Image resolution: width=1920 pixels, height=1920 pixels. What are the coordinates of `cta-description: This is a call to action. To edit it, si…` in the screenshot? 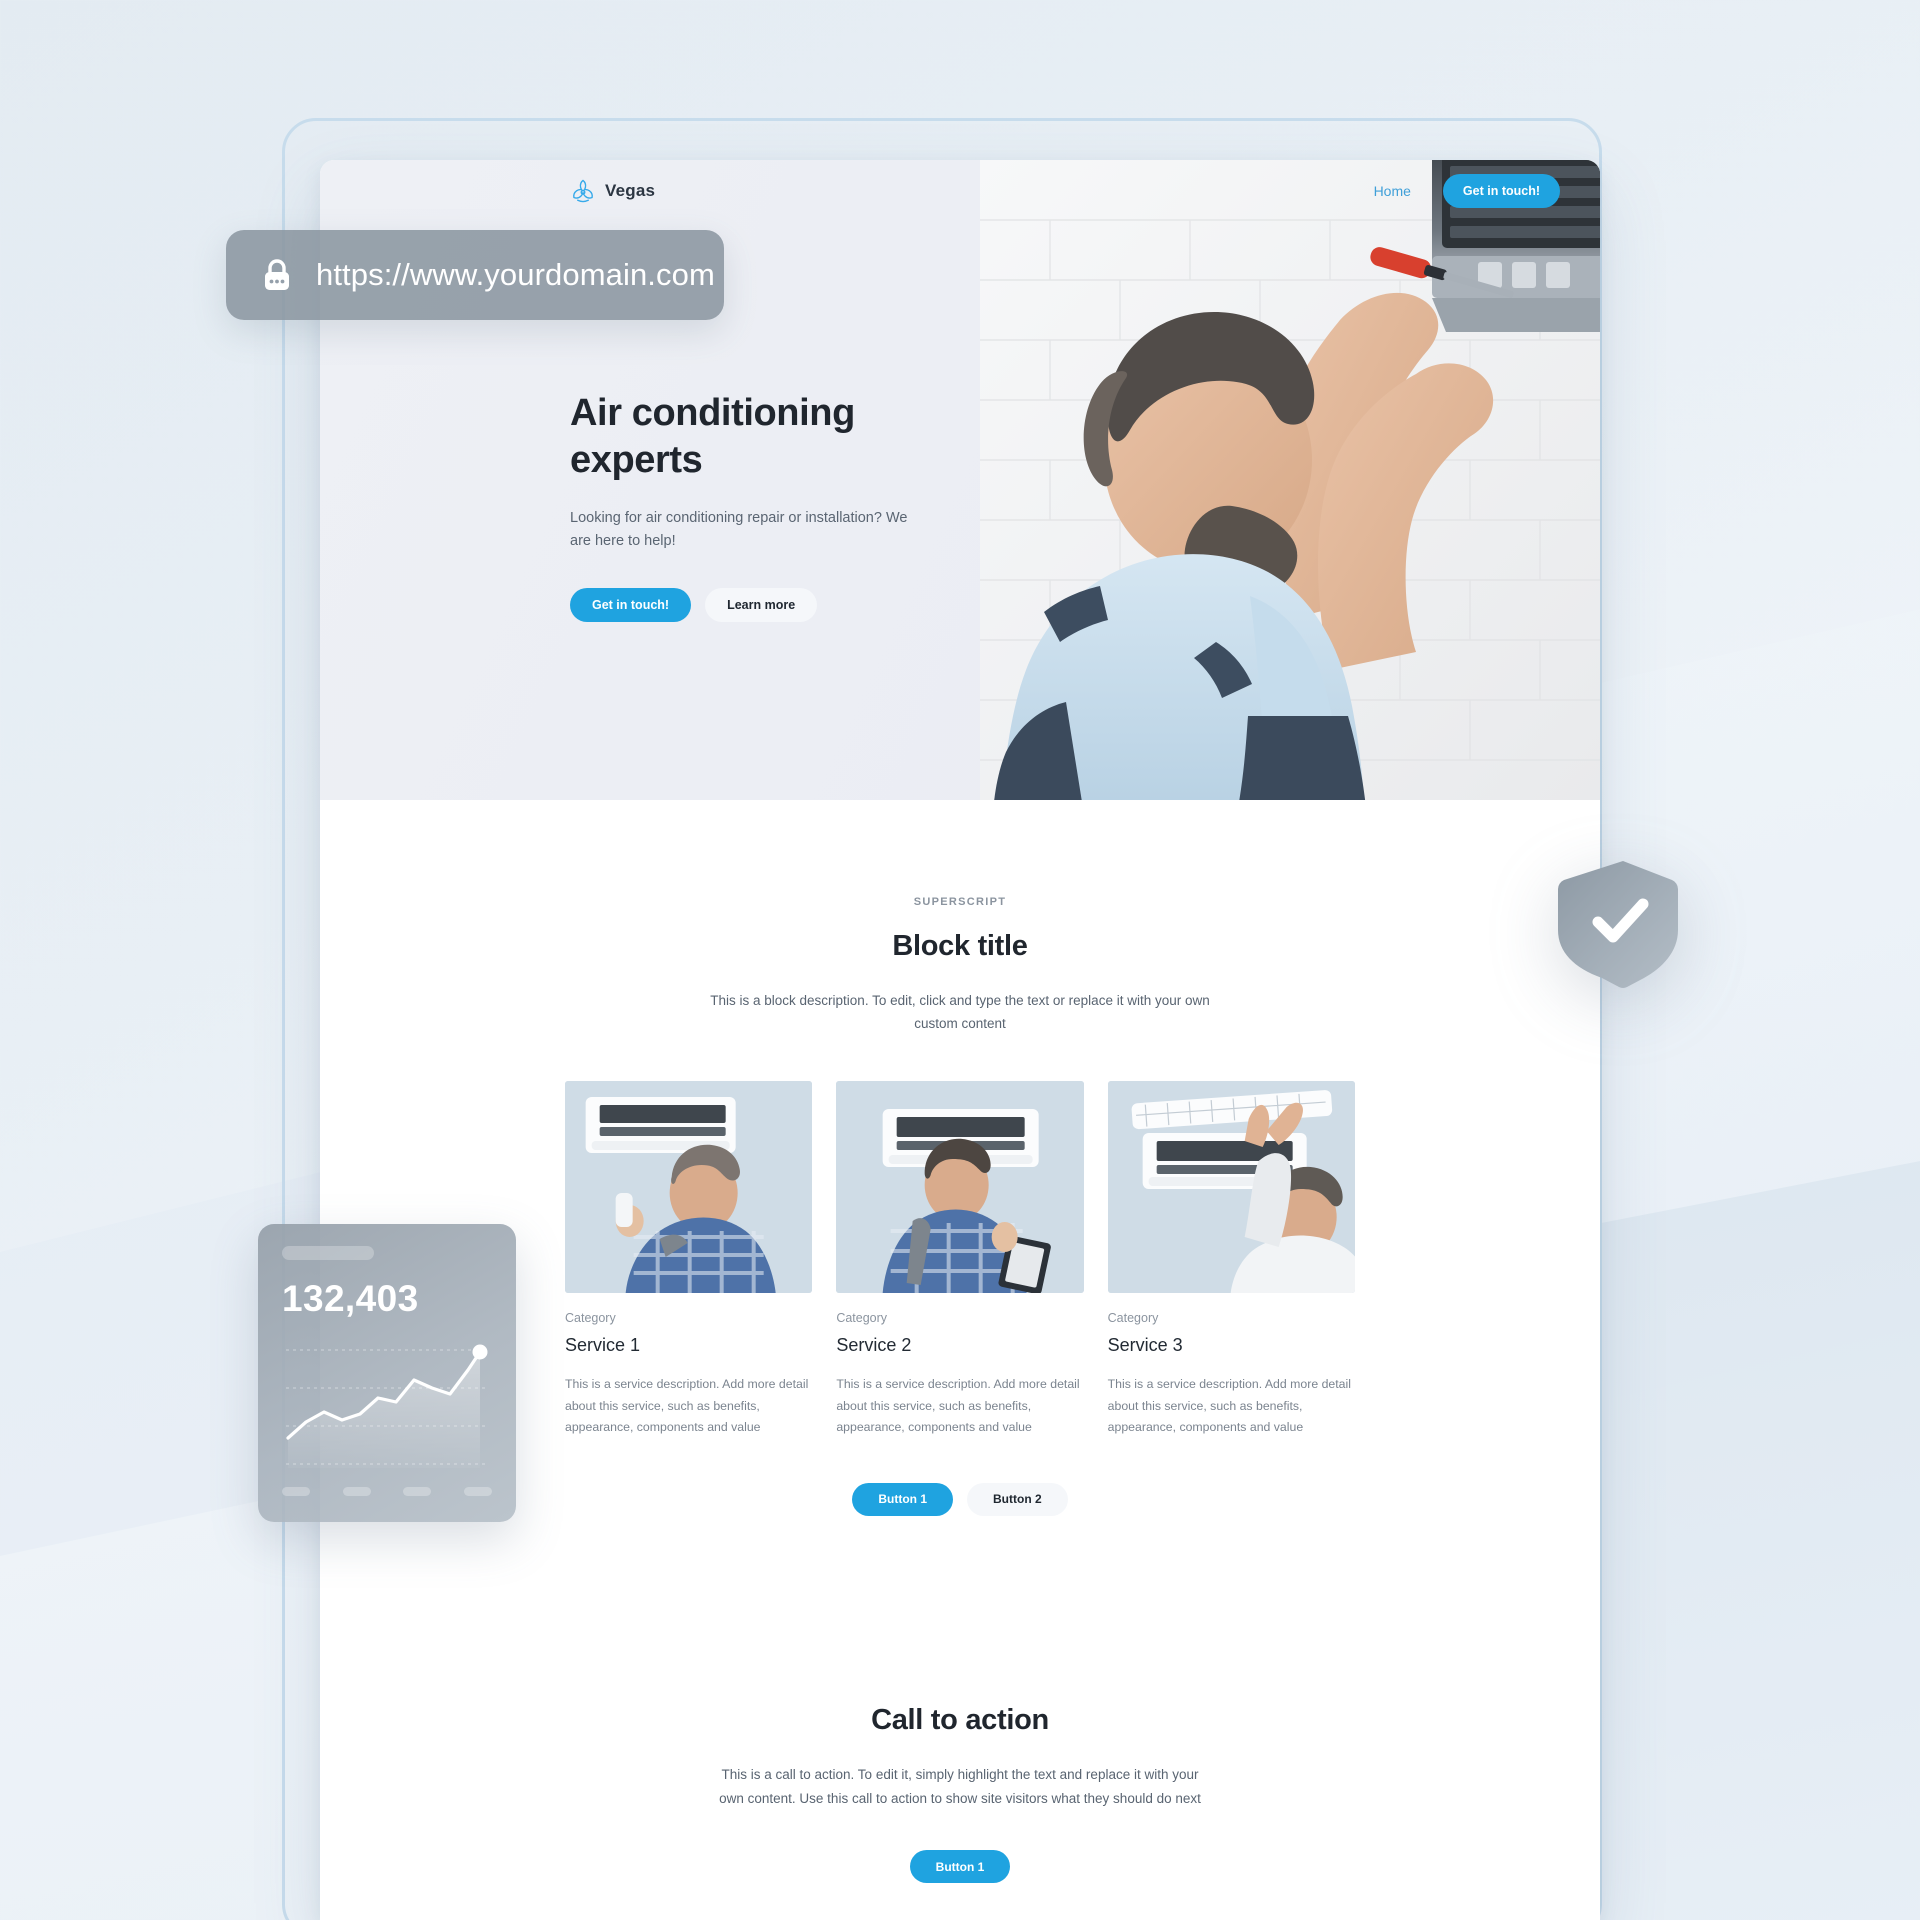 It's located at (960, 1786).